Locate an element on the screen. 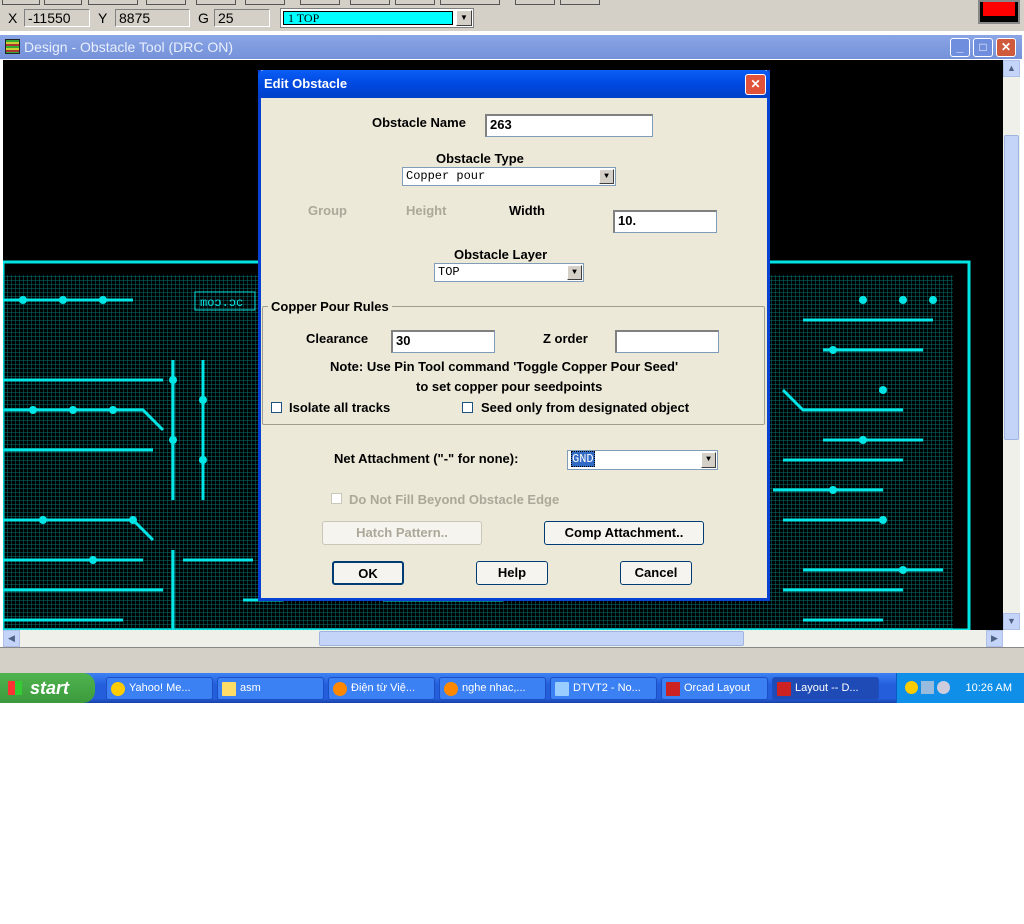  layer-select: 1 TOP ▼ is located at coordinates (377, 18).